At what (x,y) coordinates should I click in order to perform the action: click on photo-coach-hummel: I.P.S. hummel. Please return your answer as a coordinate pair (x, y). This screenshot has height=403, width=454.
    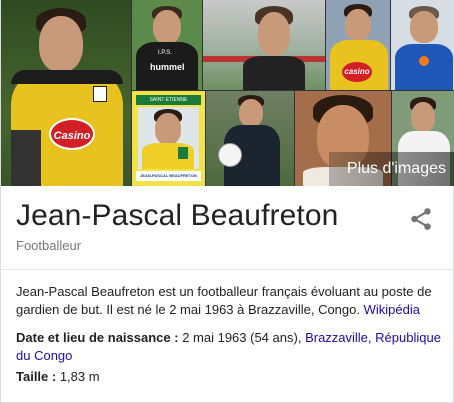
    Looking at the image, I should click on (167, 45).